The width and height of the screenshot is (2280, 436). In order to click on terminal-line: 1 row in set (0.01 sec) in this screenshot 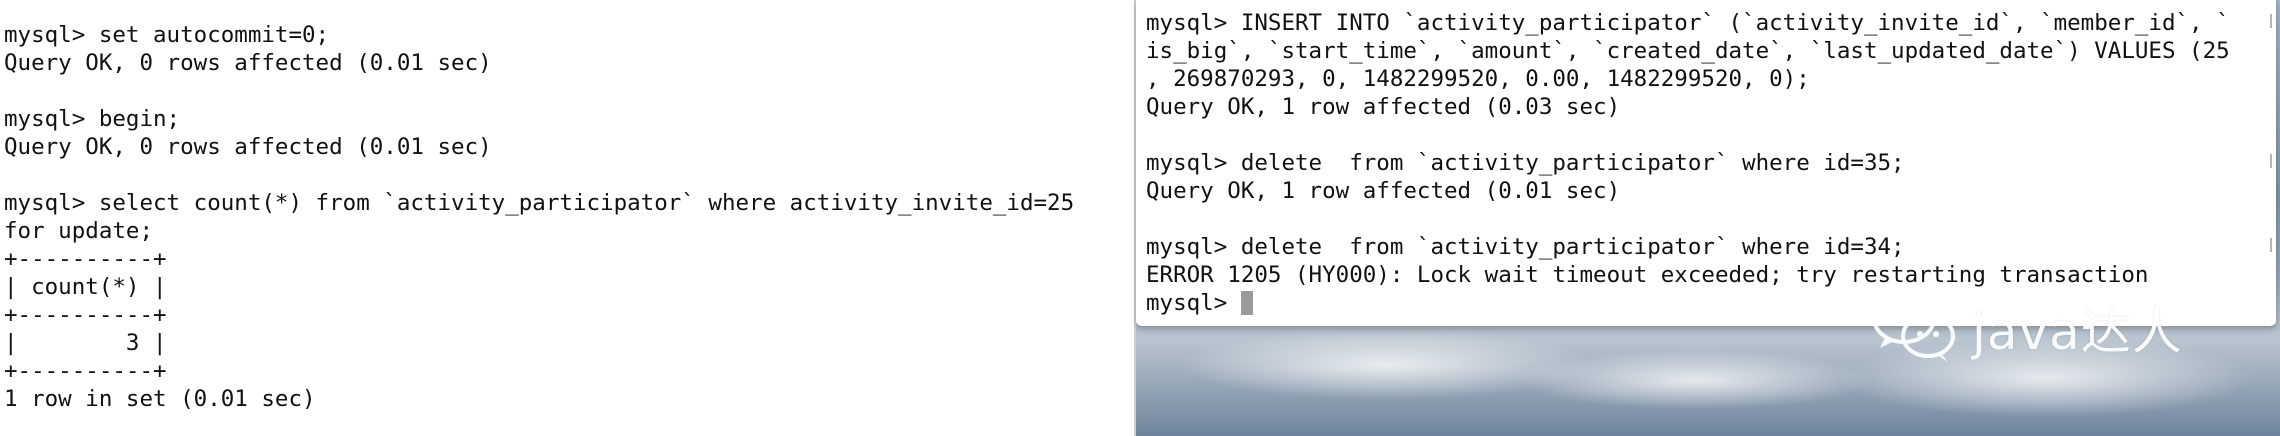, I will do `click(160, 399)`.